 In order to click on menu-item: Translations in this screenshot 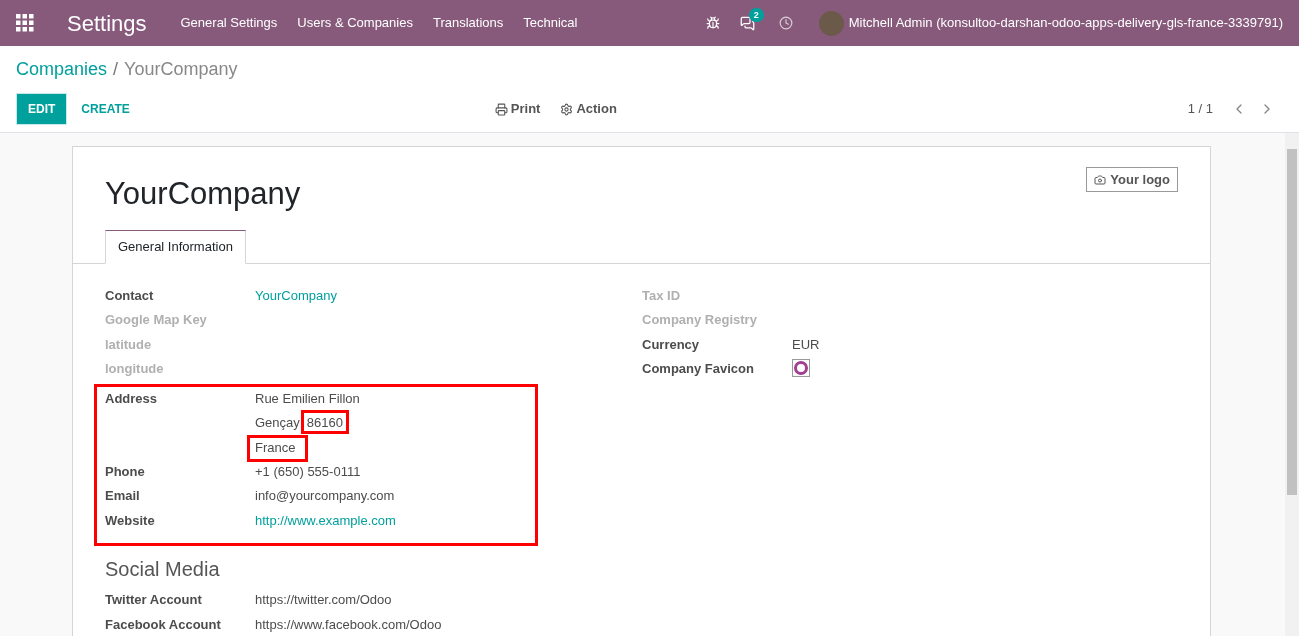, I will do `click(468, 23)`.